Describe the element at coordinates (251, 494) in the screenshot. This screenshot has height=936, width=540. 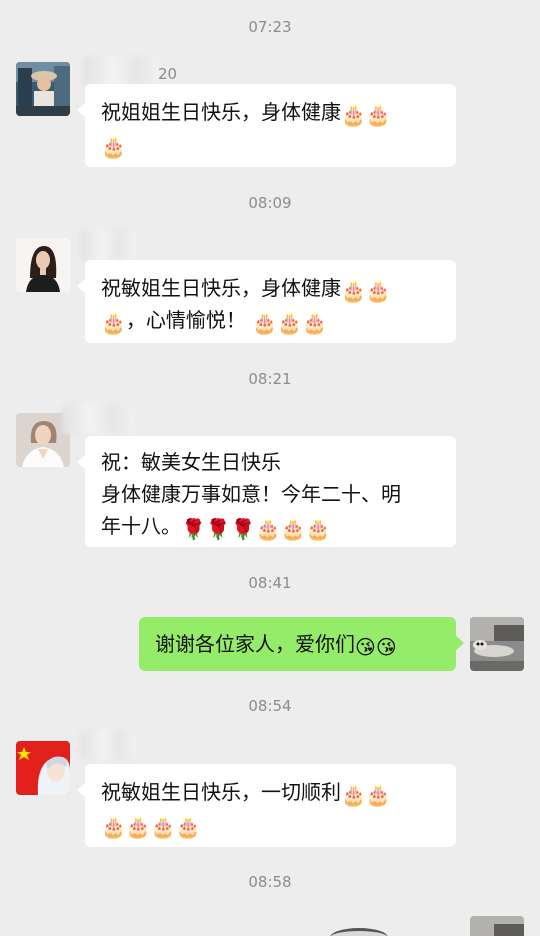
I see `message-text: 身体健康万事如意！今年二十、明` at that location.